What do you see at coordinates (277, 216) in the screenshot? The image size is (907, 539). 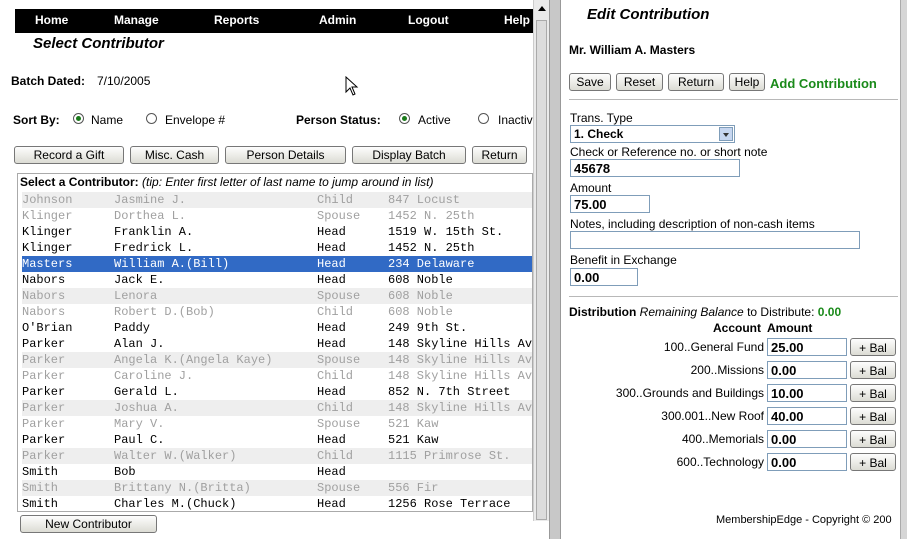 I see `table-row: Klinger Dorthea L. Spouse 1452 N. 25th` at bounding box center [277, 216].